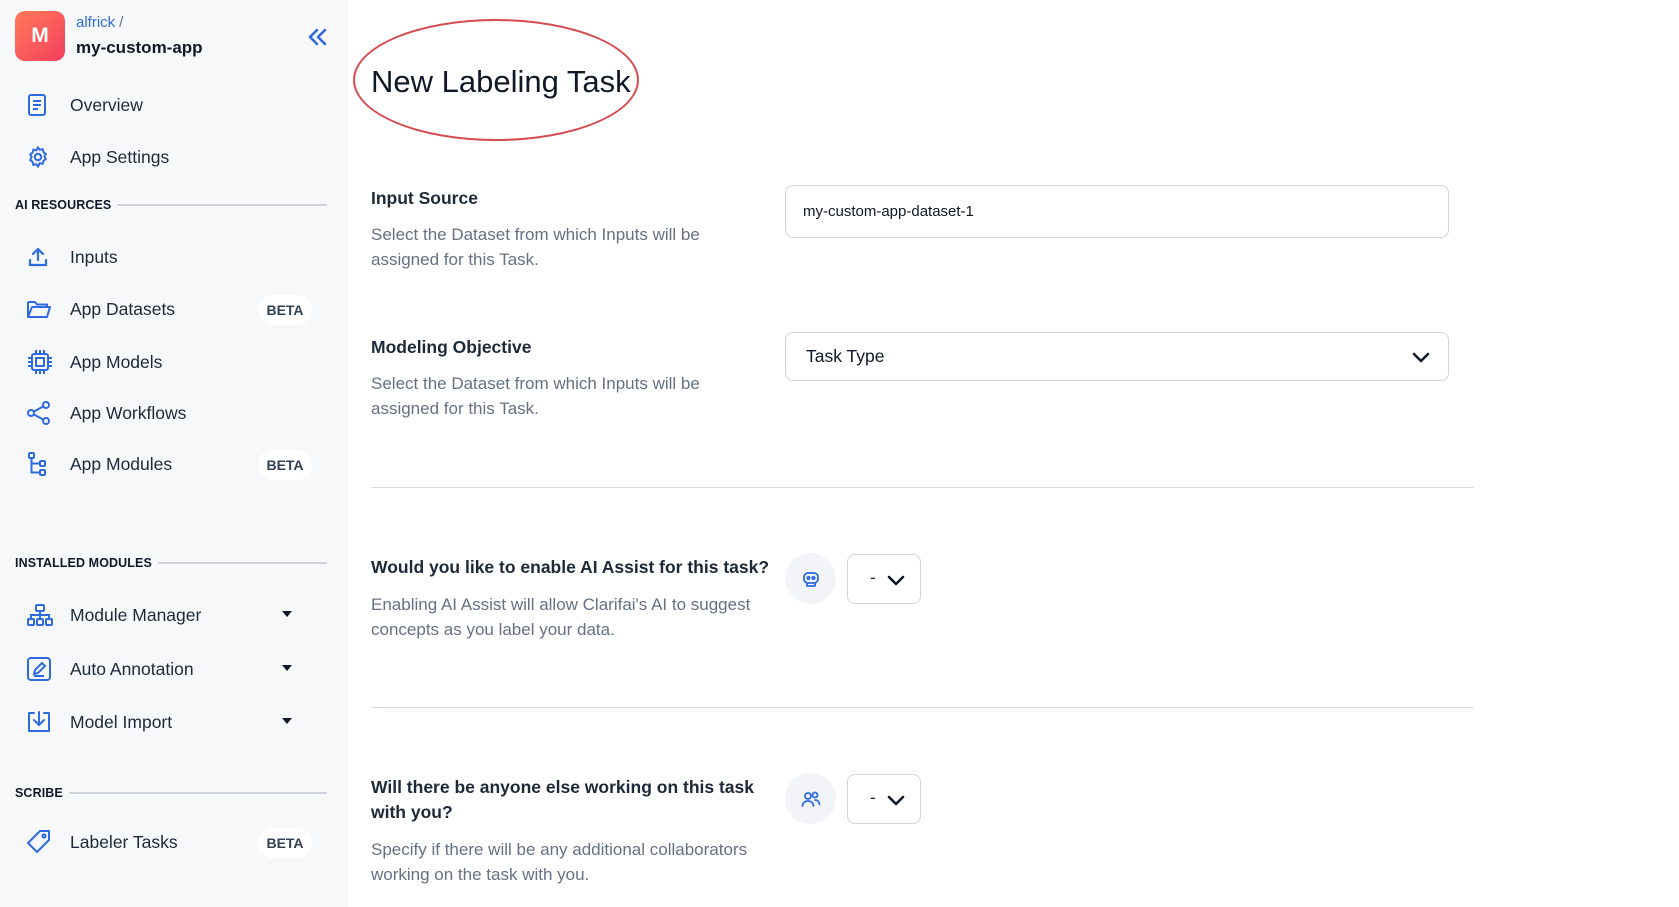 The width and height of the screenshot is (1679, 907). Describe the element at coordinates (845, 356) in the screenshot. I see `task-type-select-value: Task Type` at that location.